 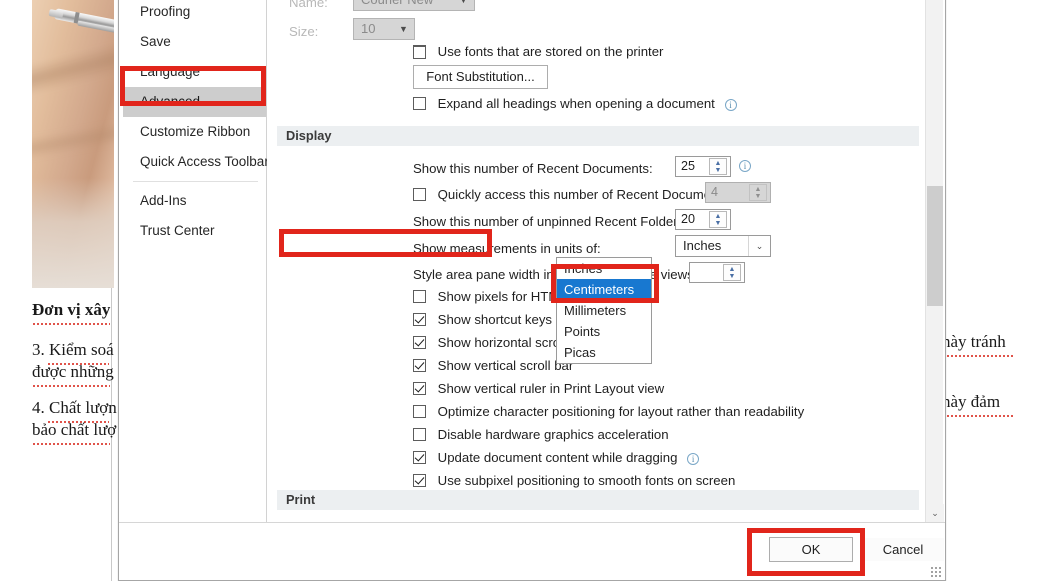 What do you see at coordinates (717, 272) in the screenshot?
I see `style-area-pane-stepper: ▲ ▼` at bounding box center [717, 272].